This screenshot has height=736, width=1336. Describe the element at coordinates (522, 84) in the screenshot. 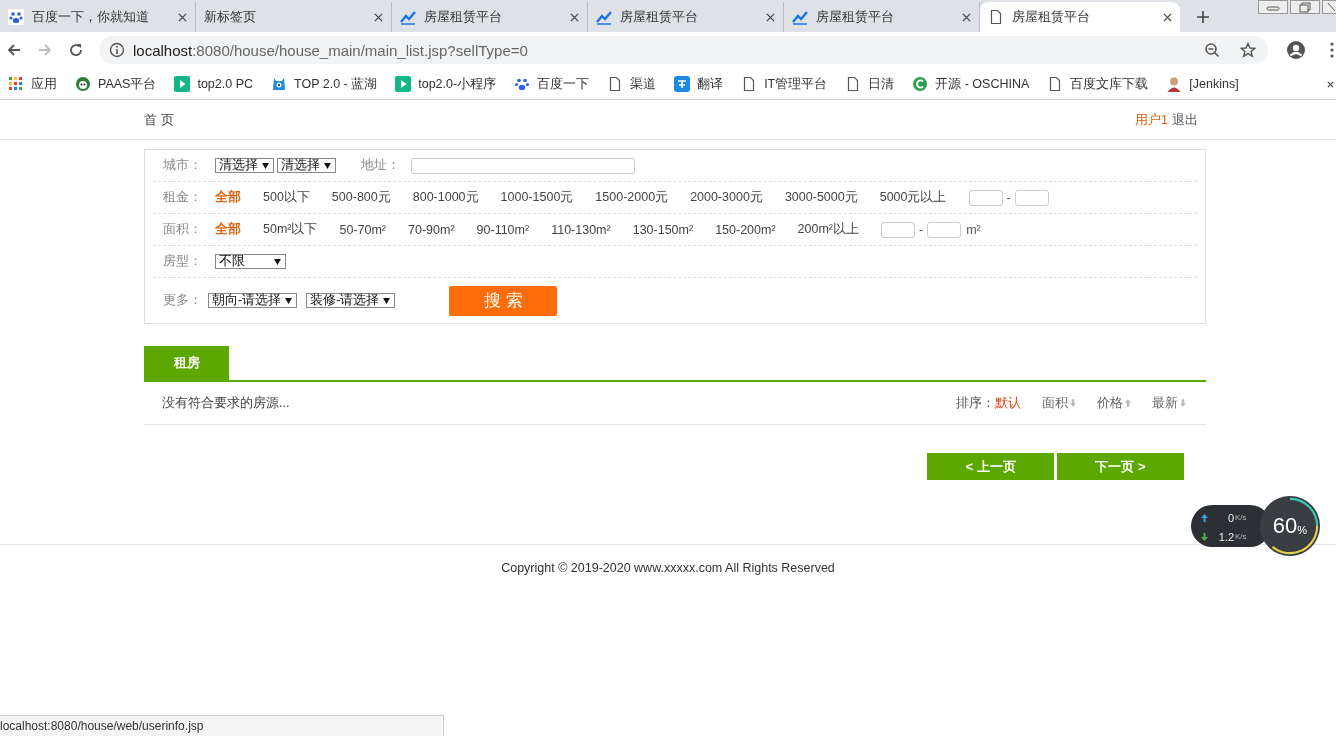

I see `paw-icon` at that location.